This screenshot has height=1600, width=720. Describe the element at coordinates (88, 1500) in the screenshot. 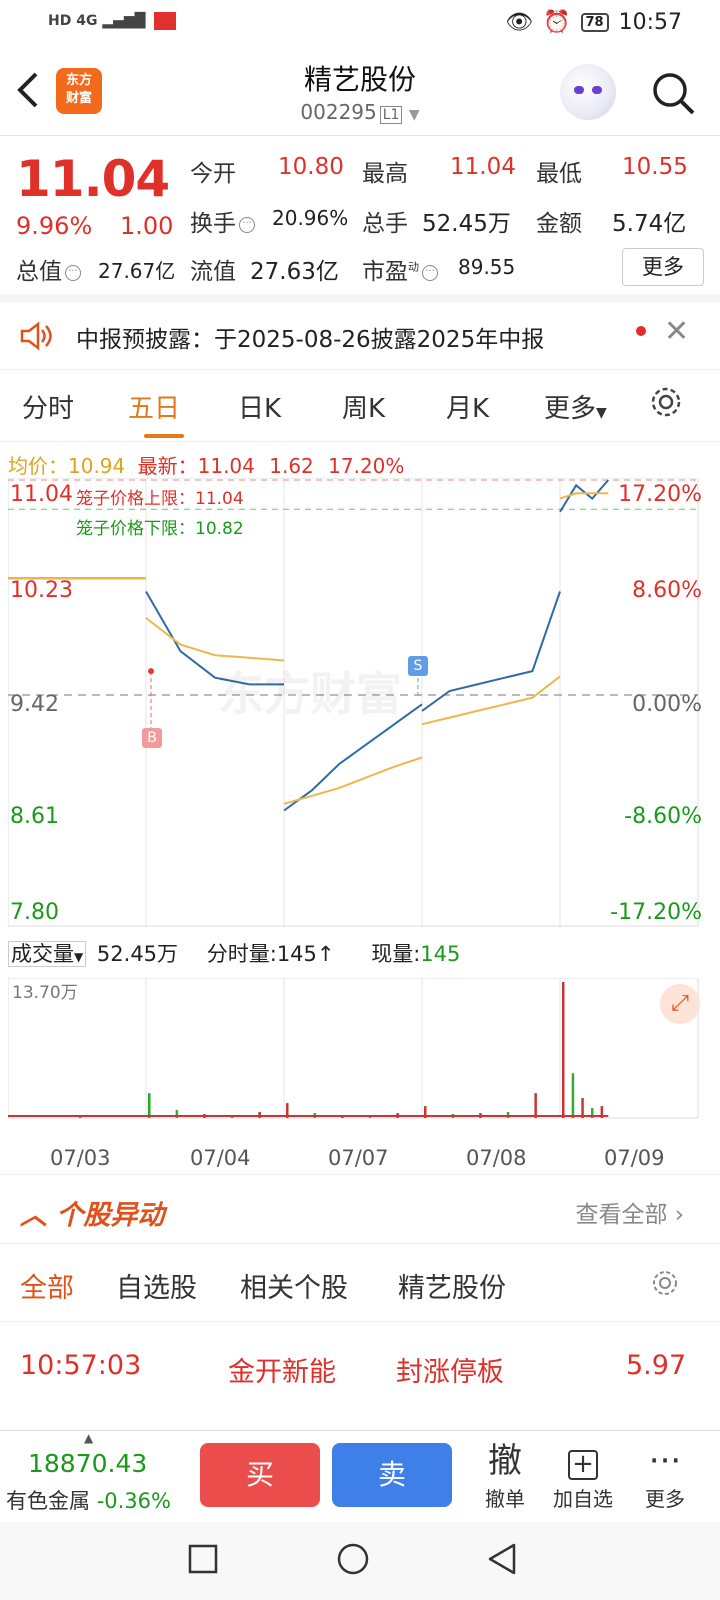

I see `index-name-line: 有色金属 -0.36%` at that location.